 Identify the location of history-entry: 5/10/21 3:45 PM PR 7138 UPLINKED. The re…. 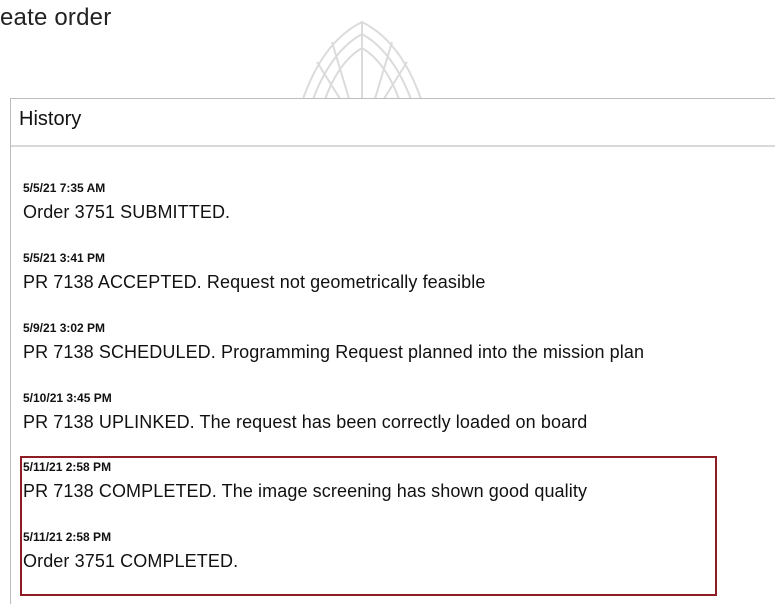
(305, 412).